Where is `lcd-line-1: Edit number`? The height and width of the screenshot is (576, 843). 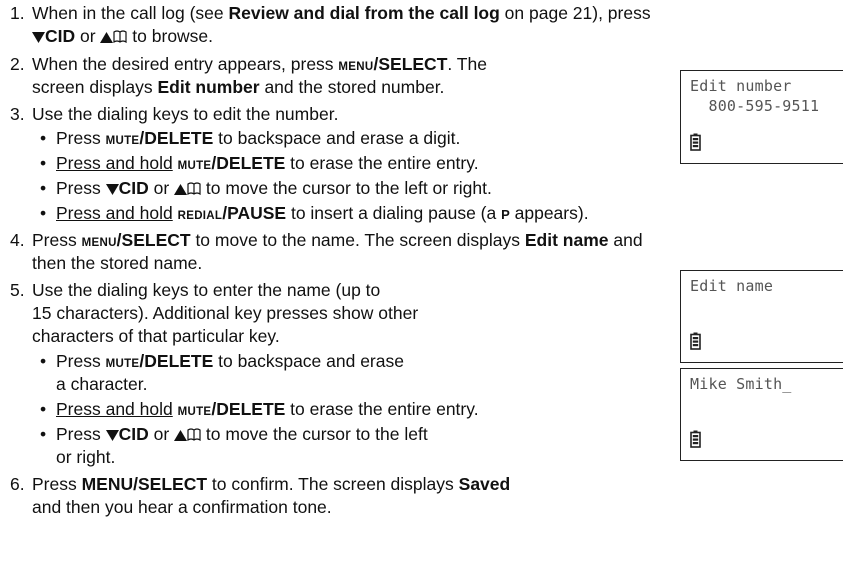 lcd-line-1: Edit number is located at coordinates (741, 86).